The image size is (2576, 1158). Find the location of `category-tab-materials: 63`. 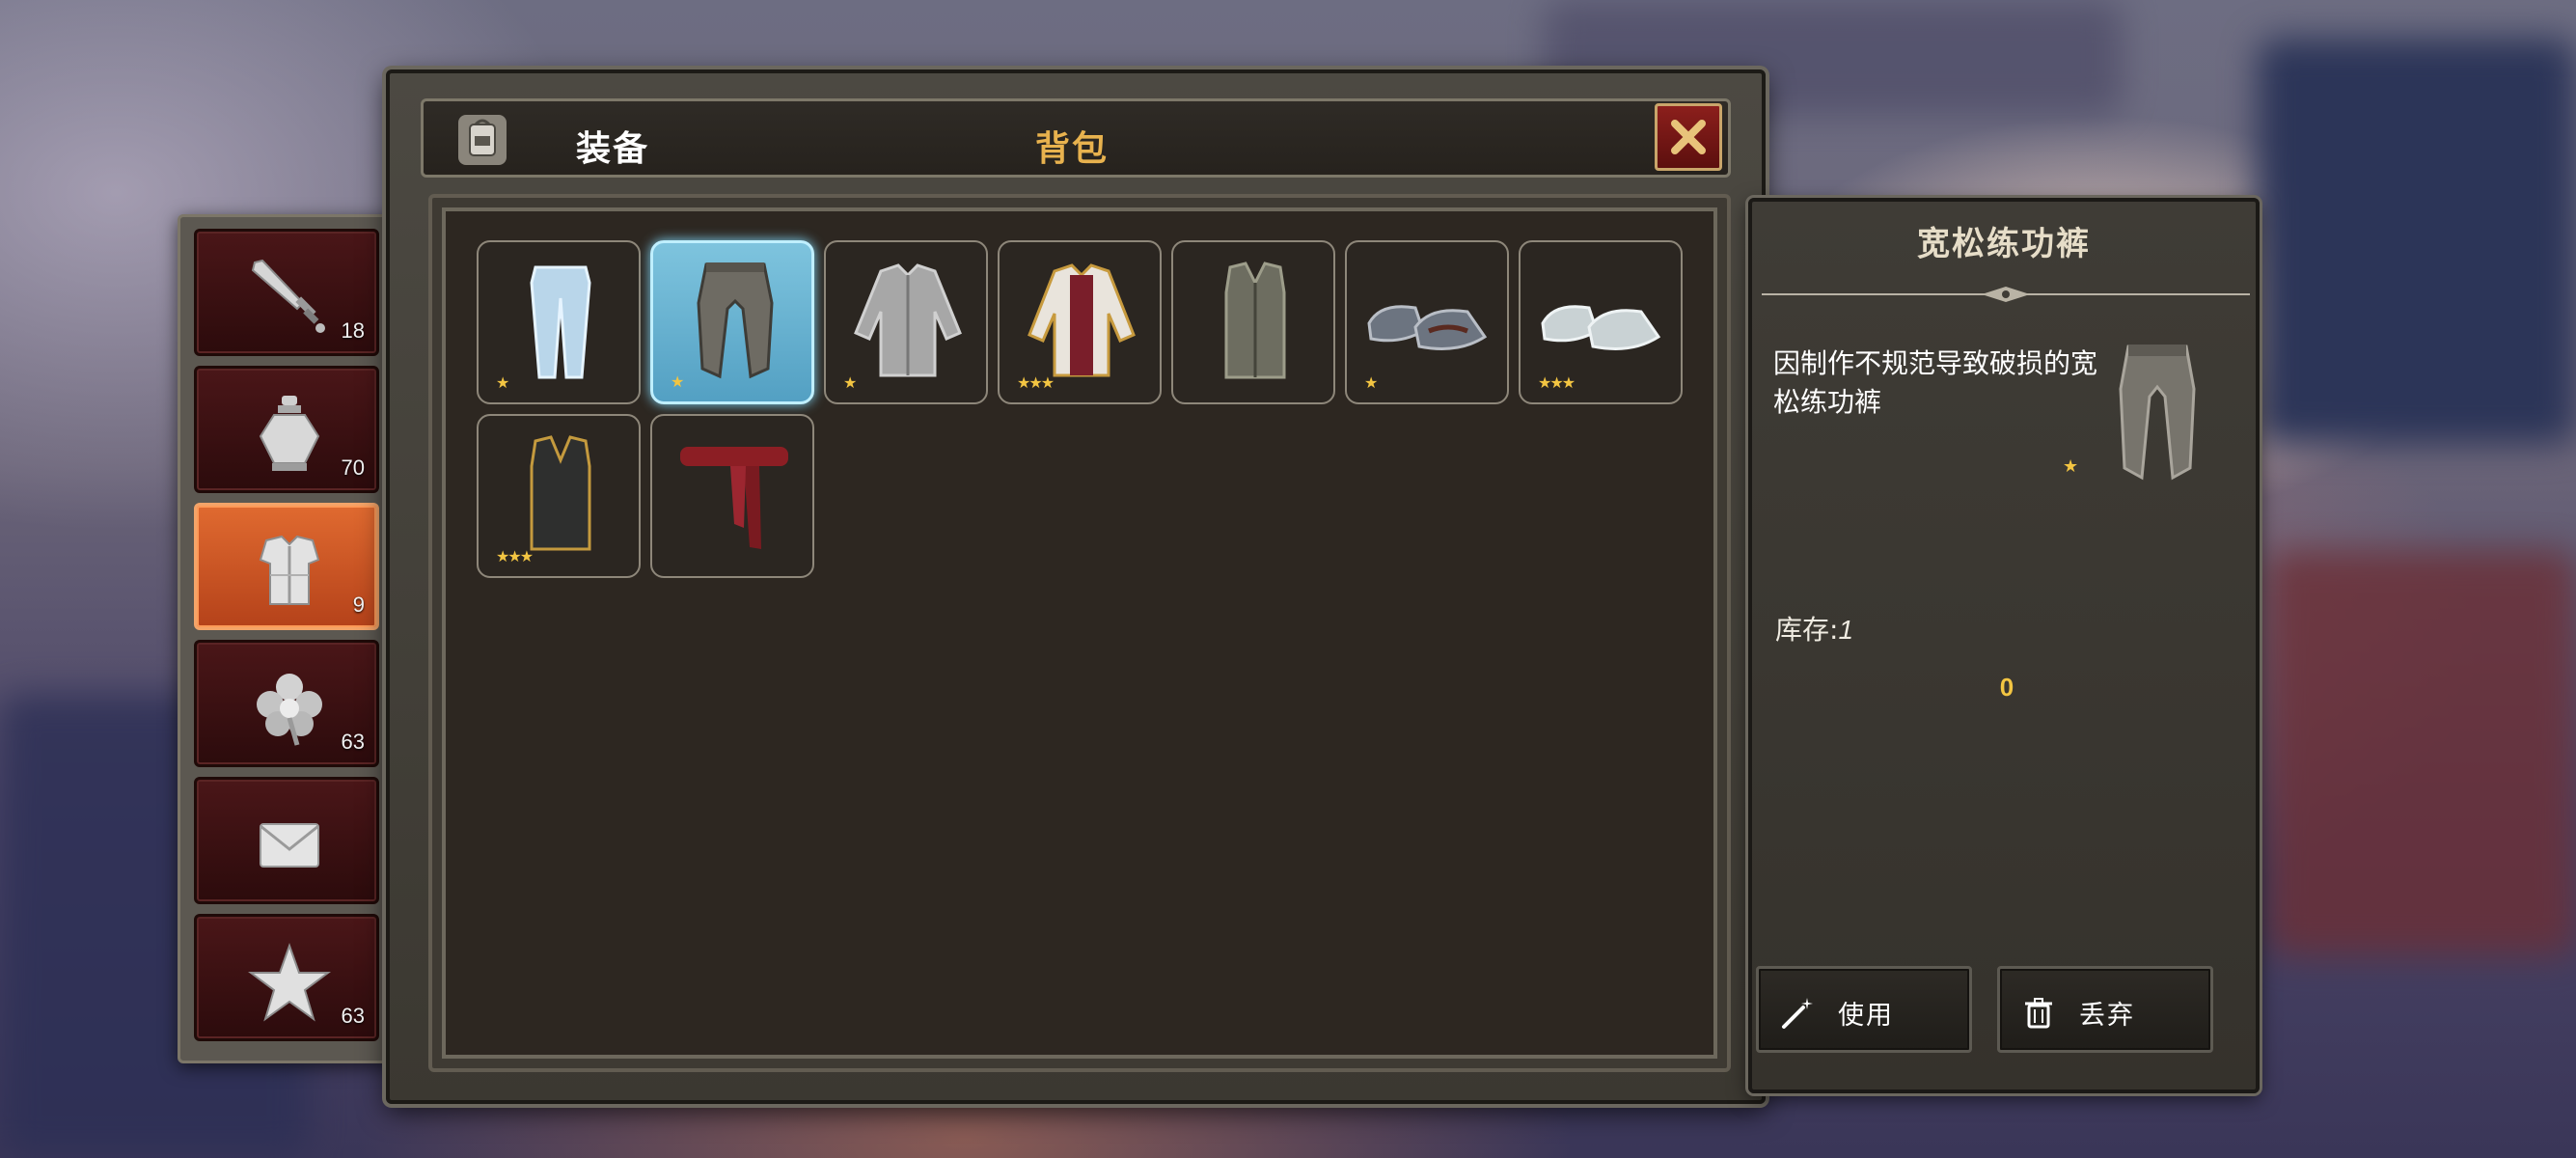

category-tab-materials: 63 is located at coordinates (286, 703).